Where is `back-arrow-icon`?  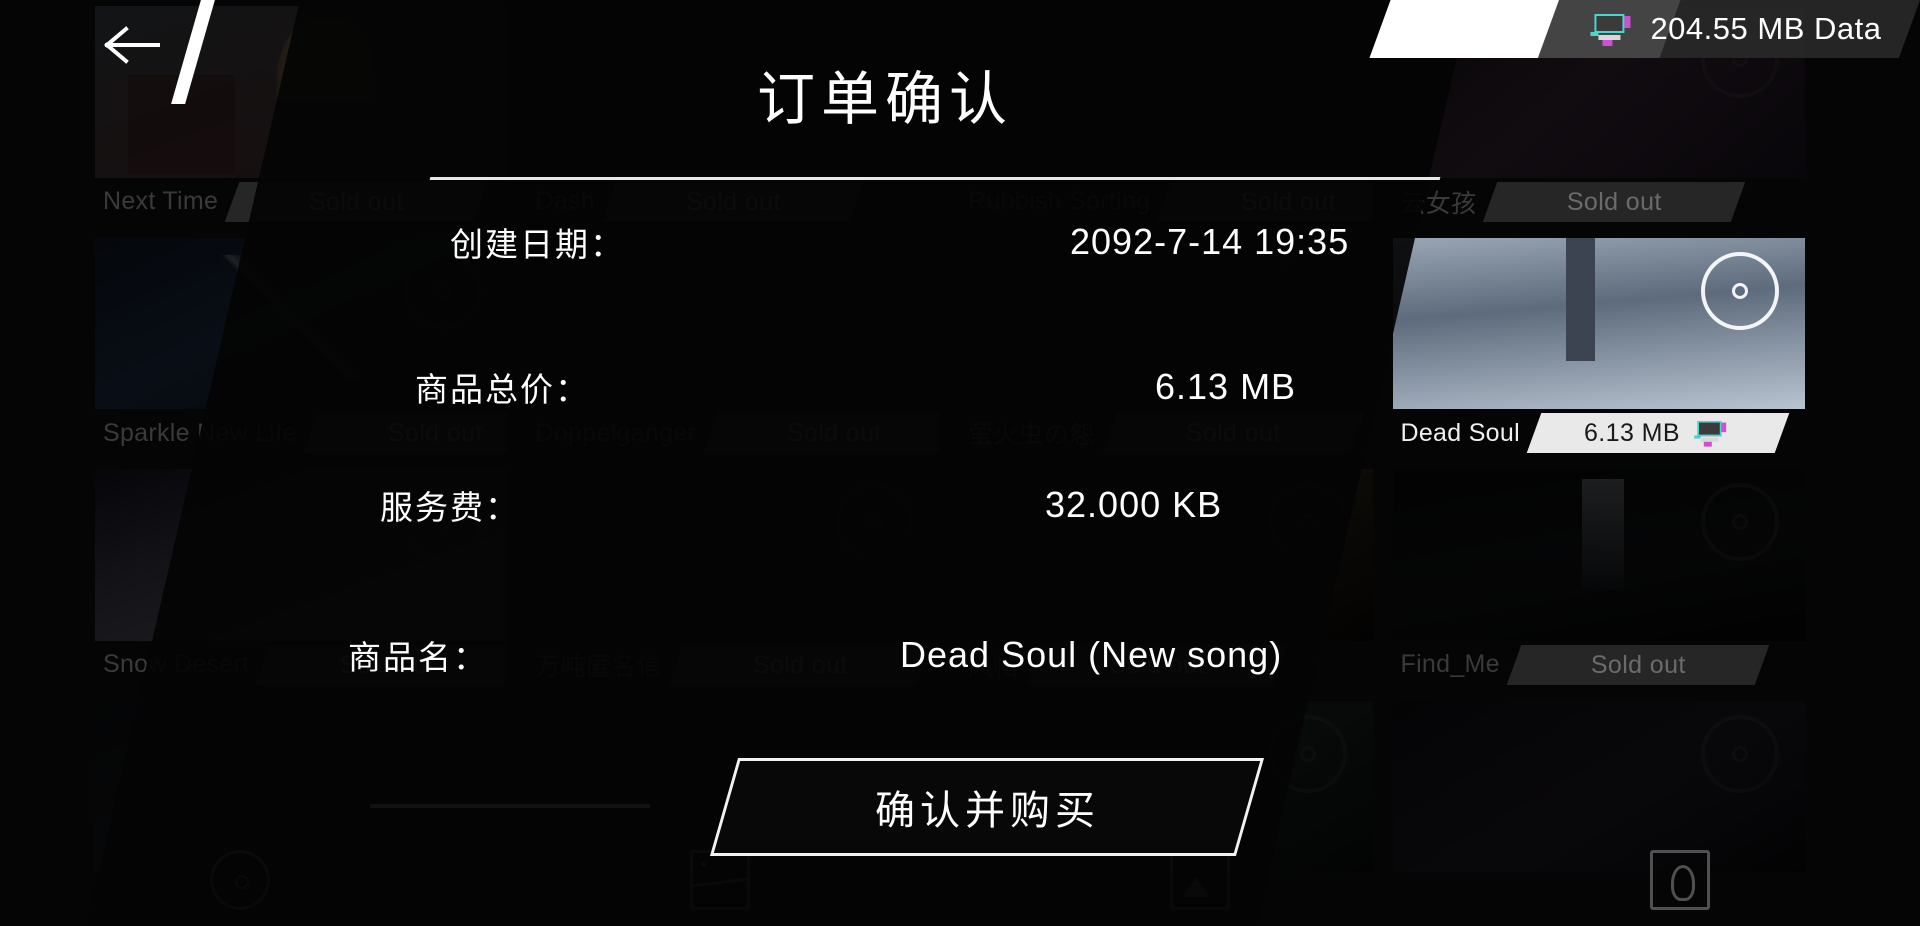 back-arrow-icon is located at coordinates (132, 45).